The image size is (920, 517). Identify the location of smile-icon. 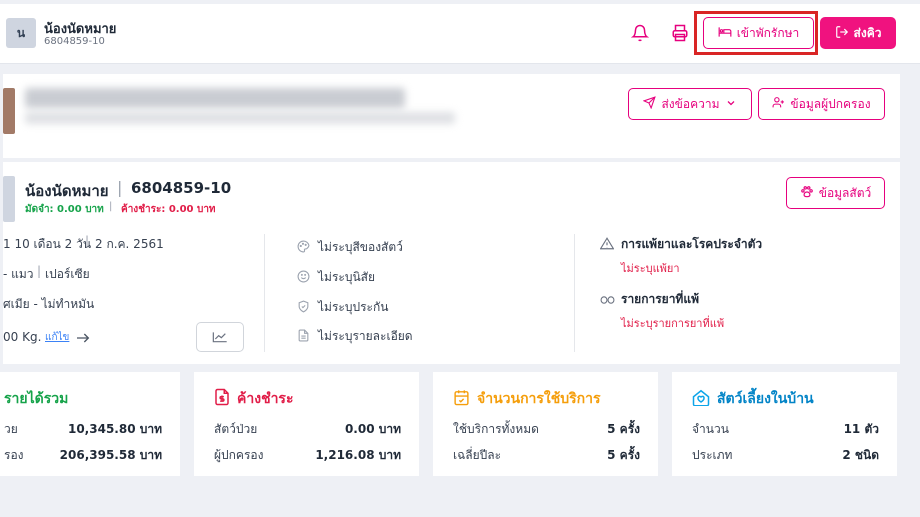
(303, 277).